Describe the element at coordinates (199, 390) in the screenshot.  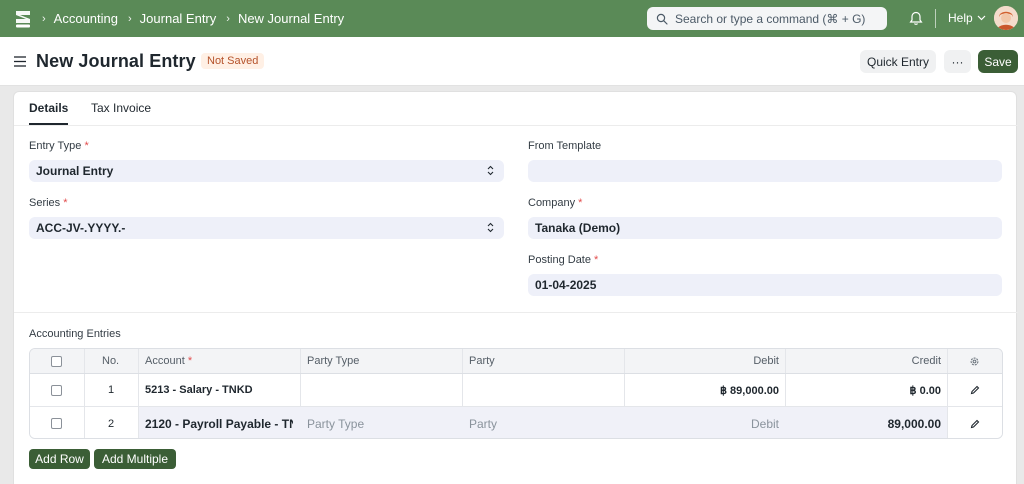
I see `account-cell: 5213 - Salary - TNKD` at that location.